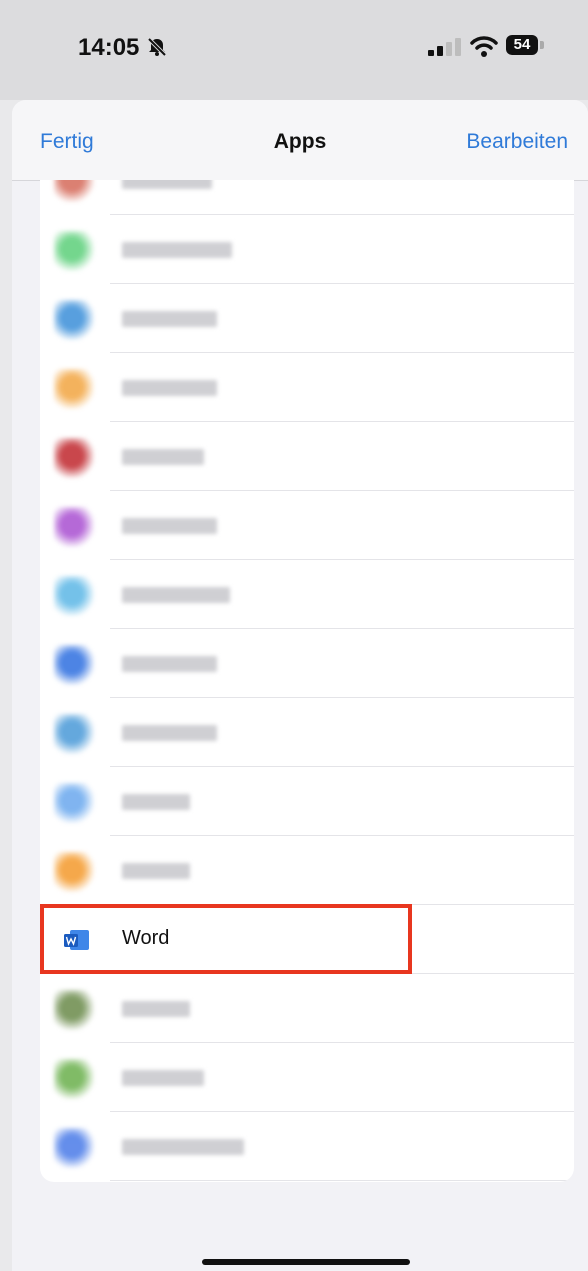 The height and width of the screenshot is (1271, 588). I want to click on bell-slash-icon, so click(157, 47).